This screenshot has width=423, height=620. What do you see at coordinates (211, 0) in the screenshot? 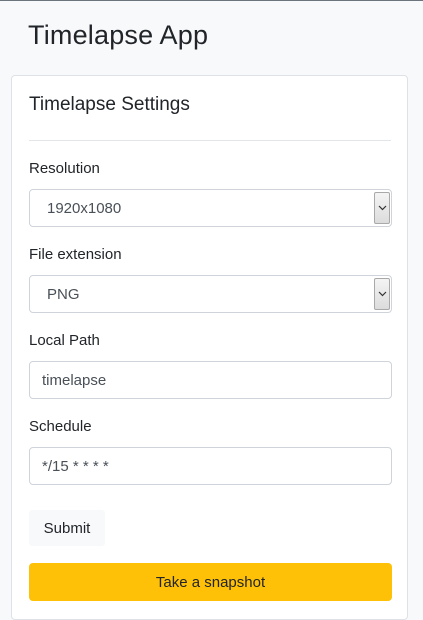
I see `top-border` at bounding box center [211, 0].